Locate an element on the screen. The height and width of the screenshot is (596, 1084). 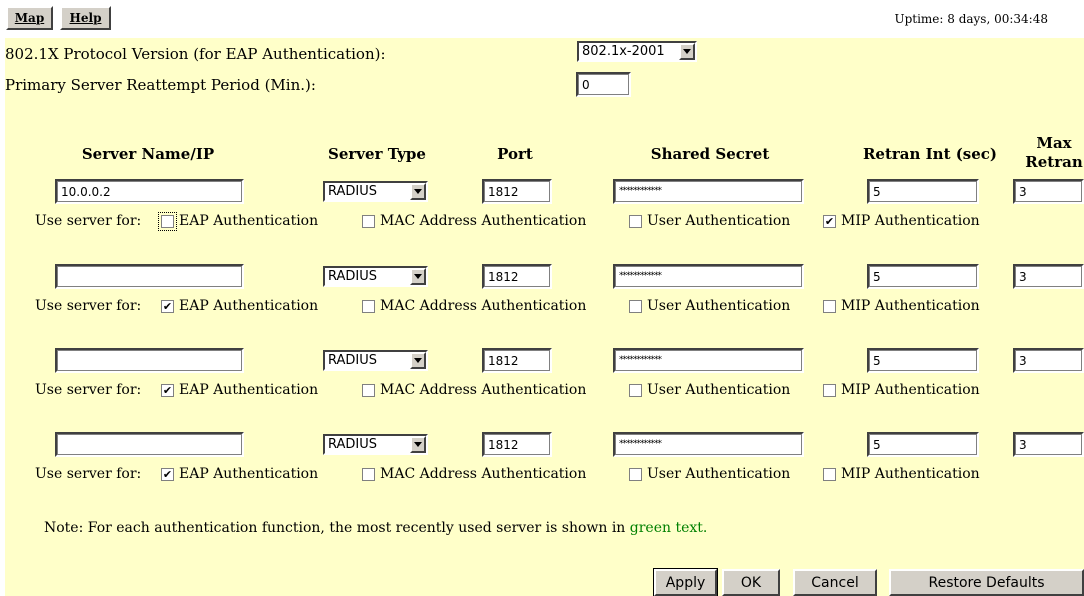
protocol-version-value: 802.1x-2001 is located at coordinates (623, 51).